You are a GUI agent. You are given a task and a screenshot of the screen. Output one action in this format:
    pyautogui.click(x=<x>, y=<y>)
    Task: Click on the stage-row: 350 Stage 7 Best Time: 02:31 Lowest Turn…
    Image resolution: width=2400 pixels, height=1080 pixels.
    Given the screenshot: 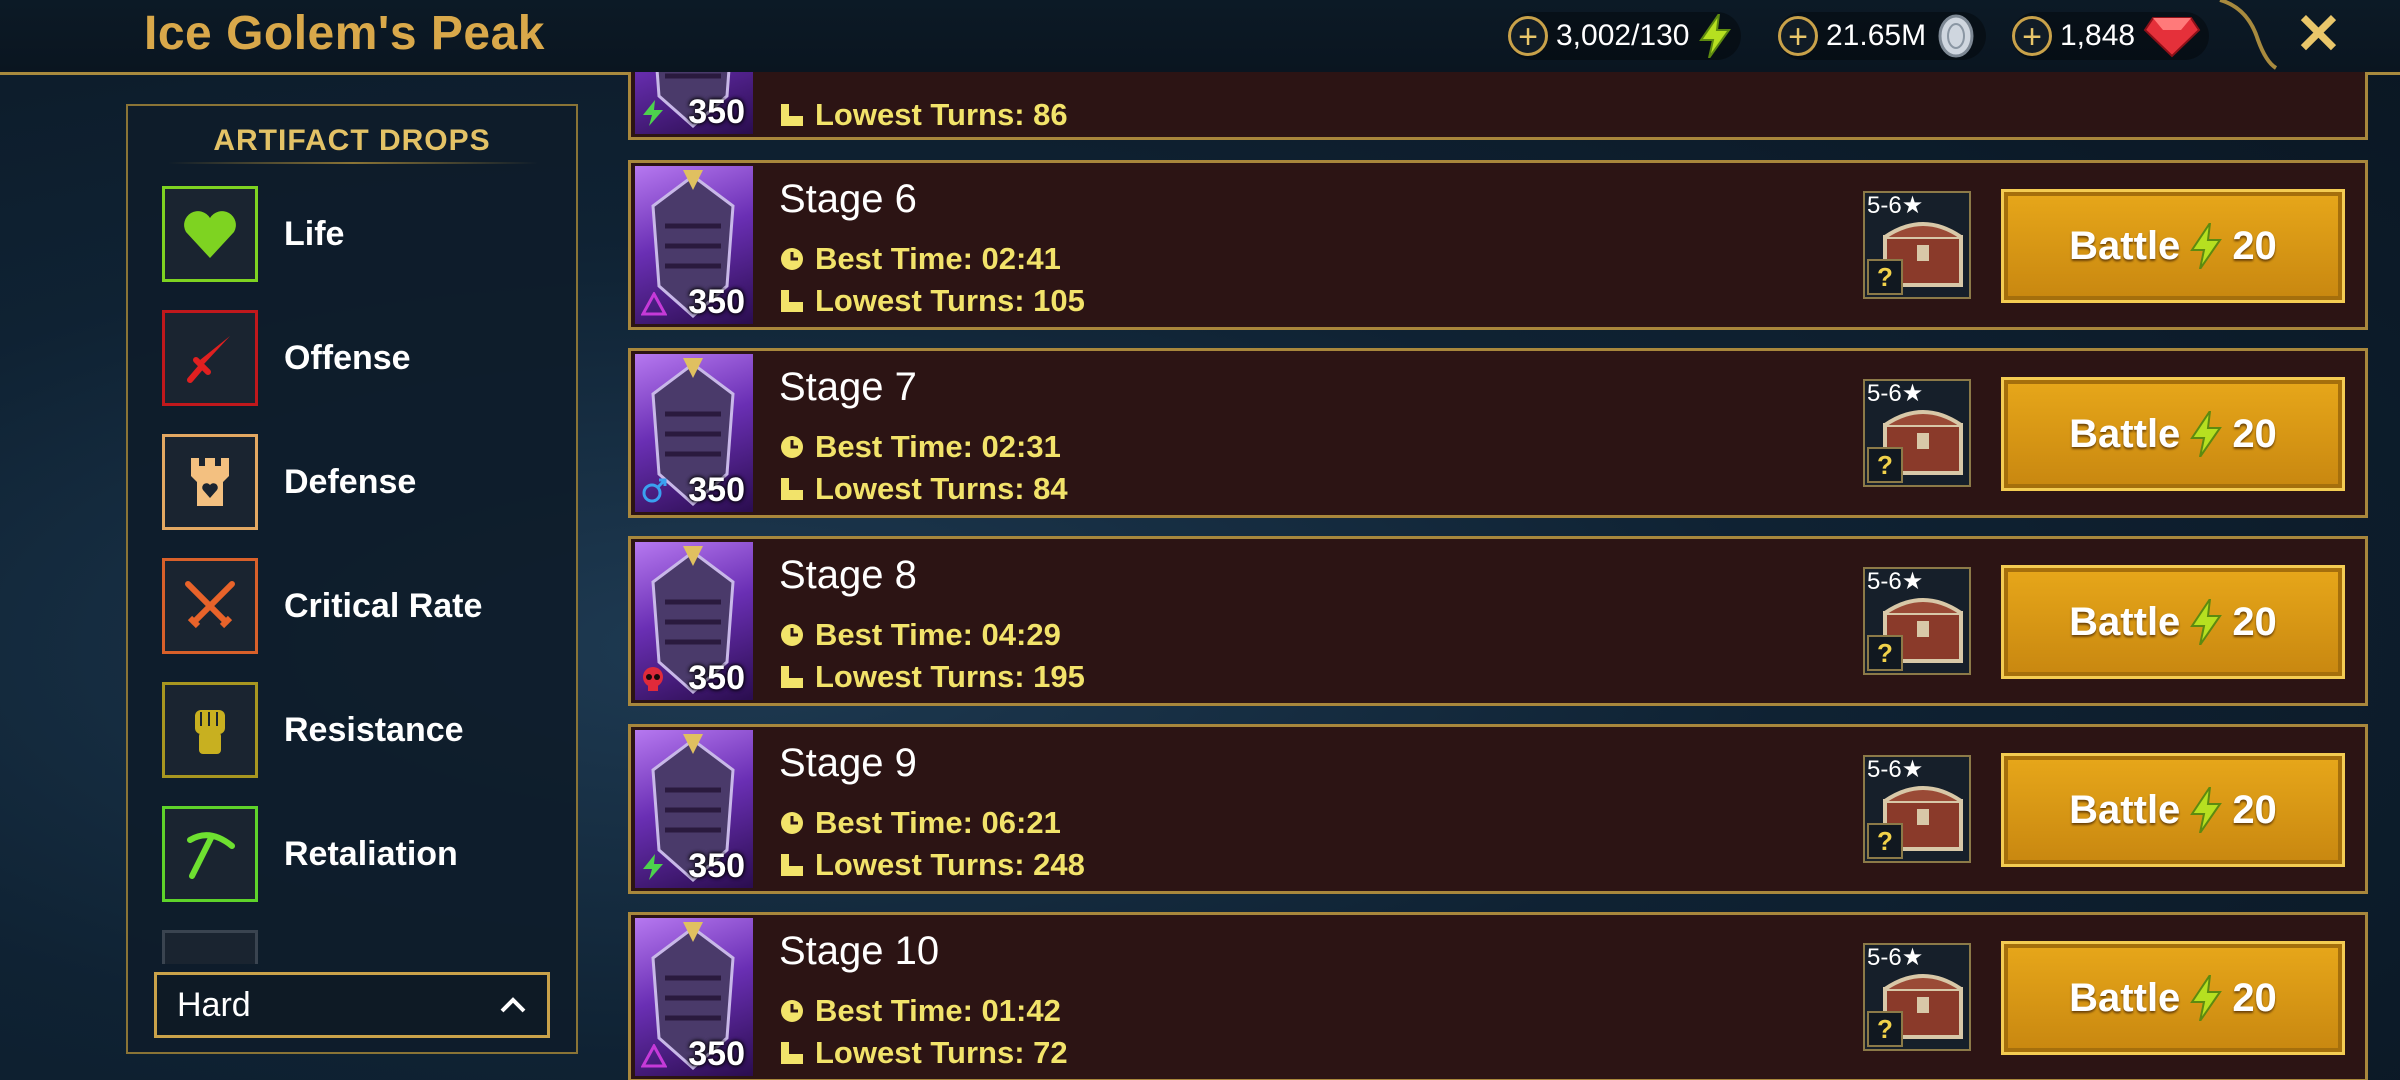 What is the action you would take?
    pyautogui.click(x=1498, y=433)
    